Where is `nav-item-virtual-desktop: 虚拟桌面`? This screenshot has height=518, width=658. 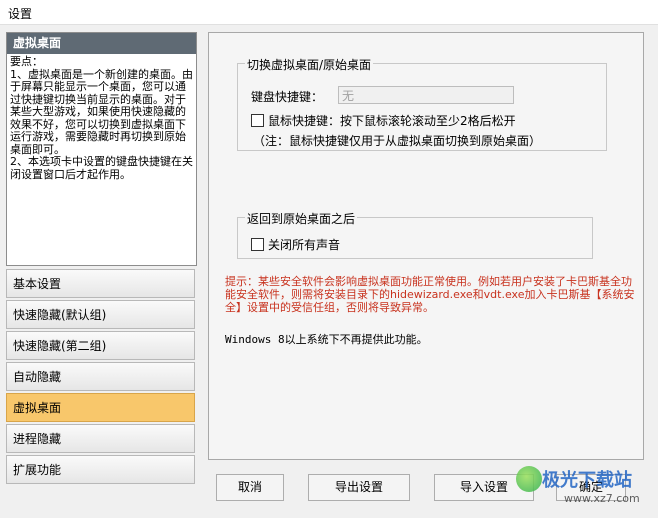 nav-item-virtual-desktop: 虚拟桌面 is located at coordinates (100, 407).